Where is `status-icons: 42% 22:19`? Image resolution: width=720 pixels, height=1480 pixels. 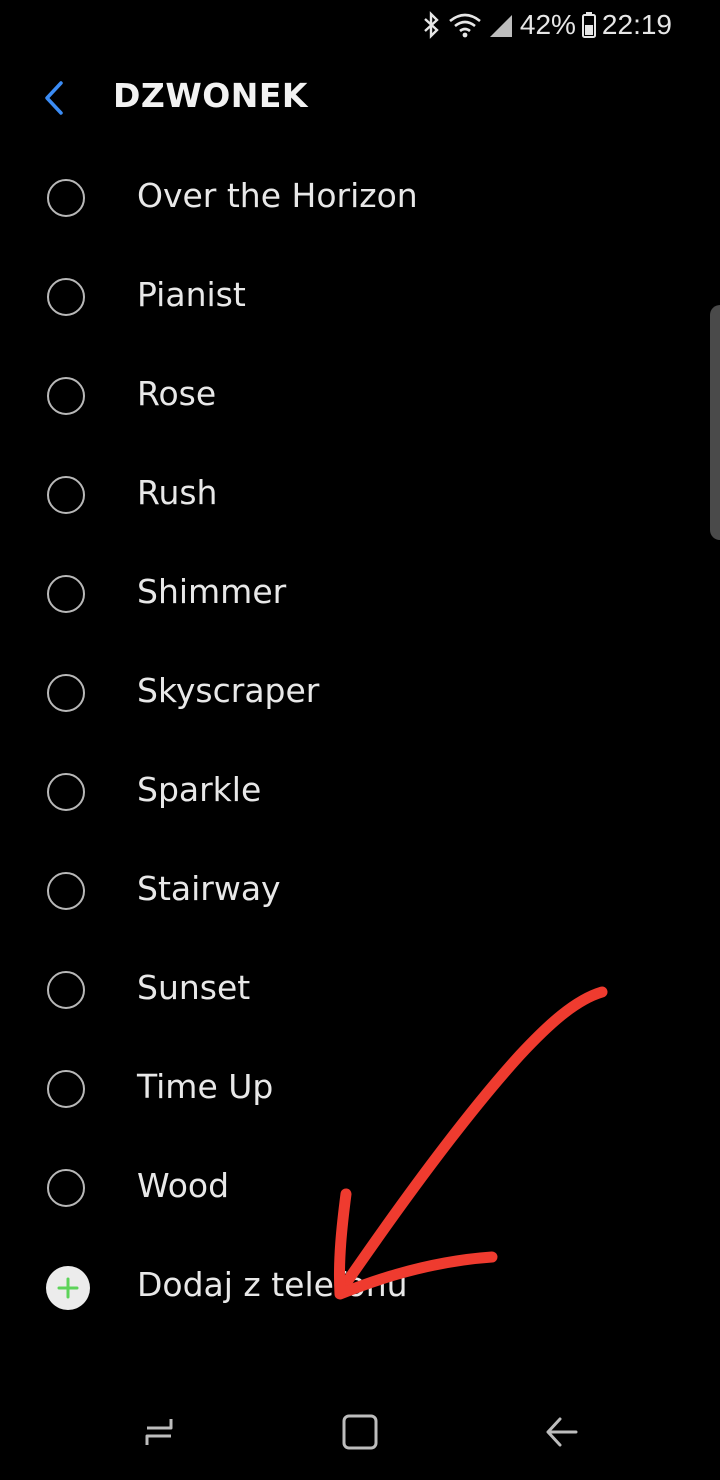
status-icons: 42% 22:19 is located at coordinates (547, 25).